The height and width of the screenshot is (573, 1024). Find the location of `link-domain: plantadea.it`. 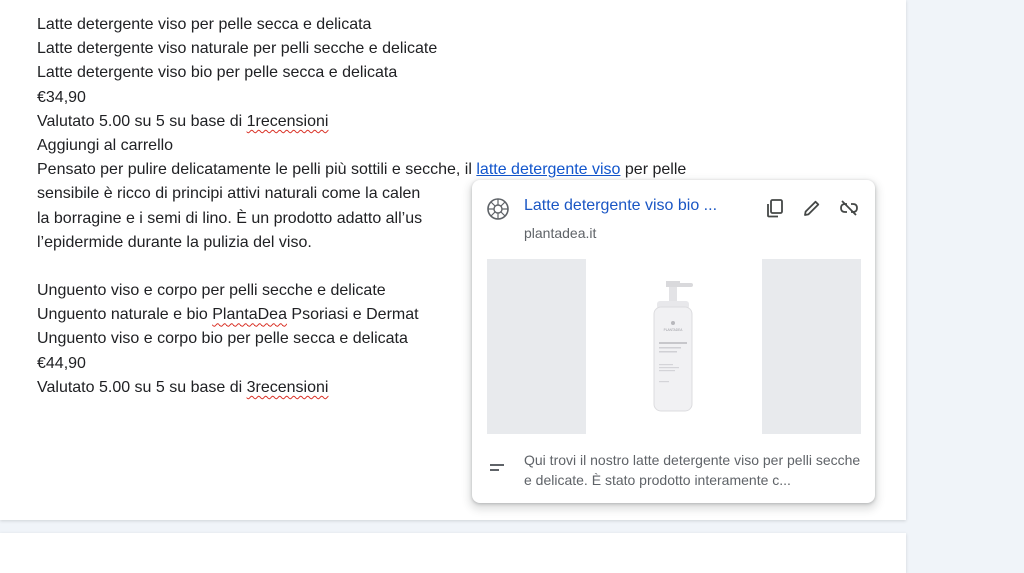

link-domain: plantadea.it is located at coordinates (560, 233).